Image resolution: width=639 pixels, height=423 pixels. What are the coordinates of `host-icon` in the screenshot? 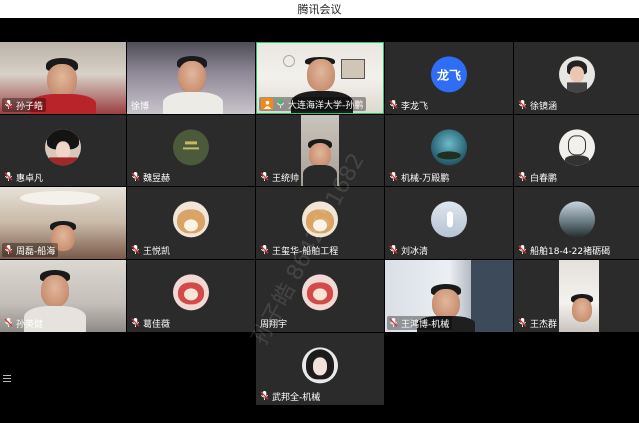 It's located at (267, 104).